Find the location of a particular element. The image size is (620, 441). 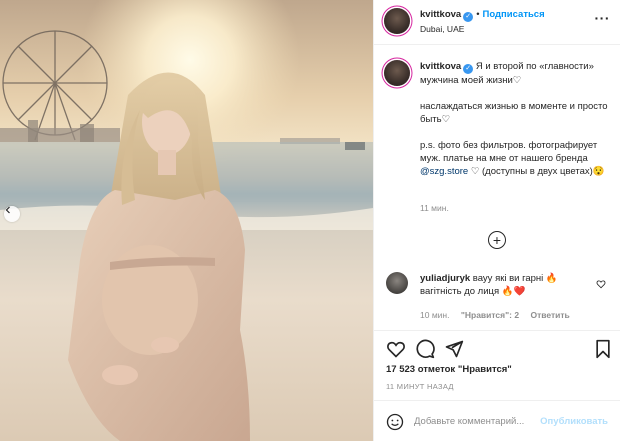

more-options-icon: ··· is located at coordinates (603, 18).